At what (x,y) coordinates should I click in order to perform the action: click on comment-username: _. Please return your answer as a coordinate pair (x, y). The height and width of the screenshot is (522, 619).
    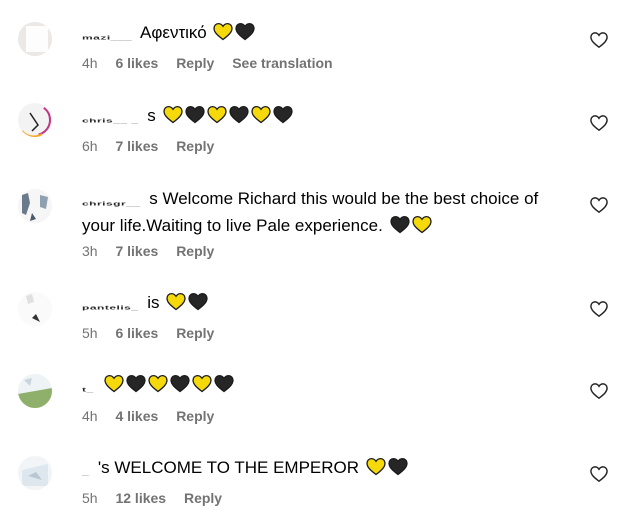
    Looking at the image, I should click on (85, 472).